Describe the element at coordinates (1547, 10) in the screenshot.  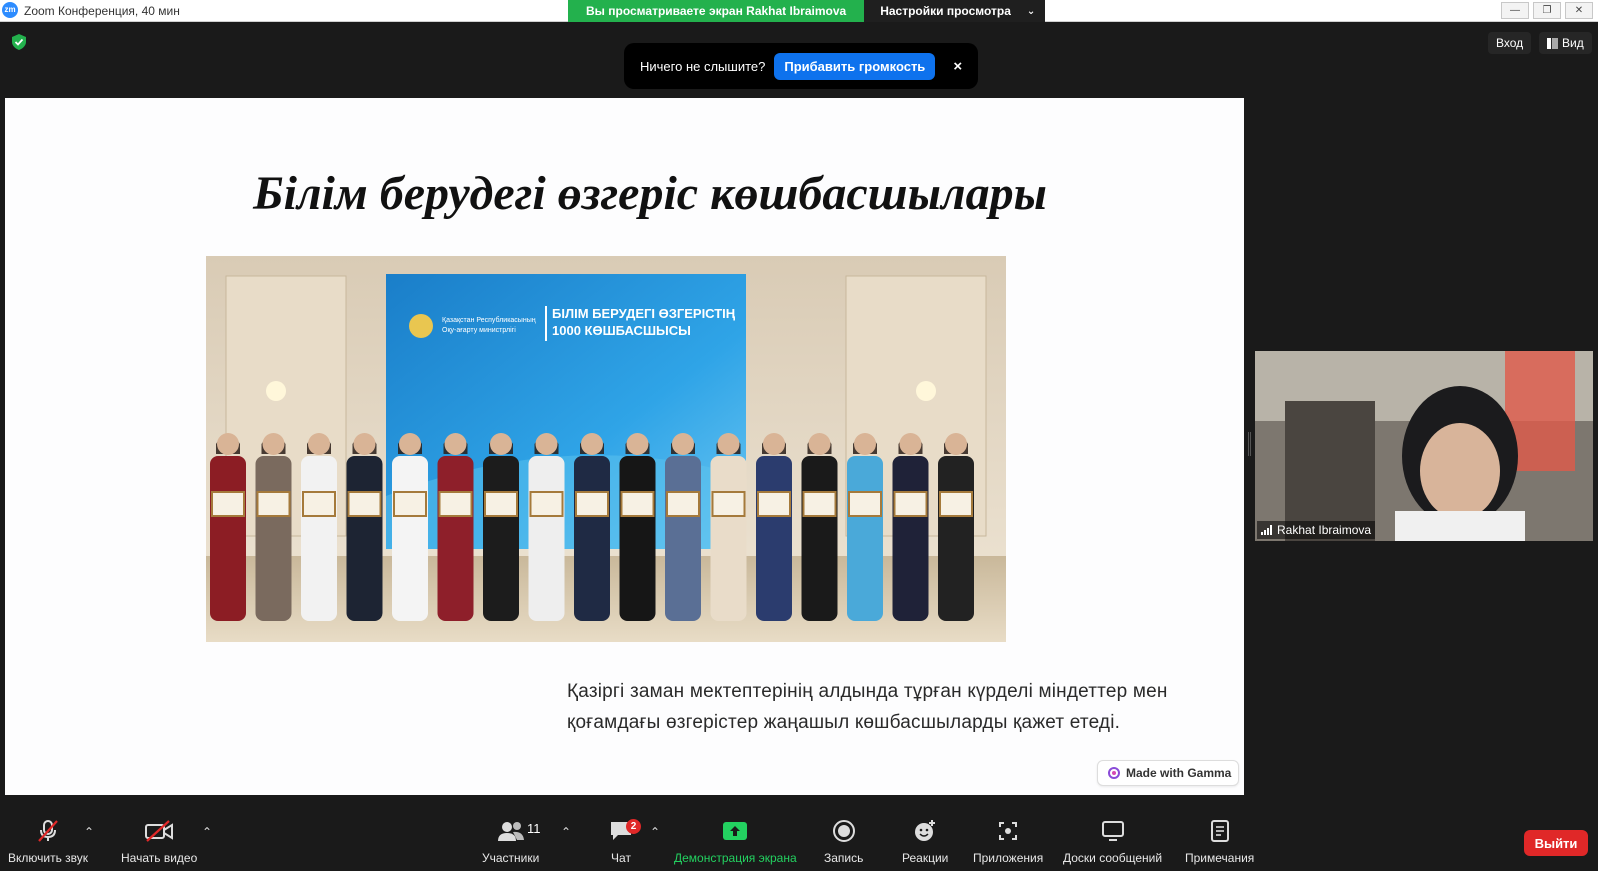
I see `restore-button: ❐` at that location.